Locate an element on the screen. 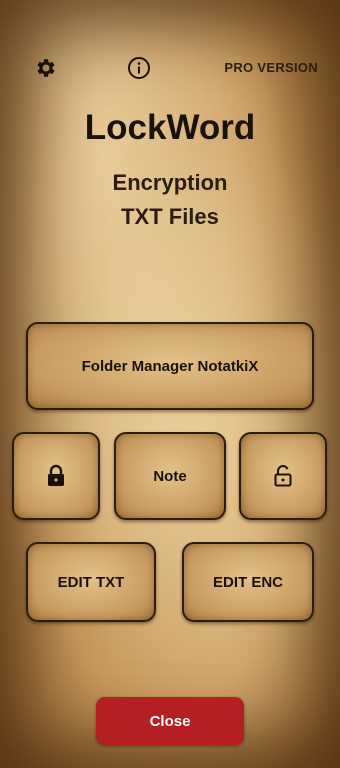 This screenshot has height=768, width=340. lock-open-icon is located at coordinates (283, 476).